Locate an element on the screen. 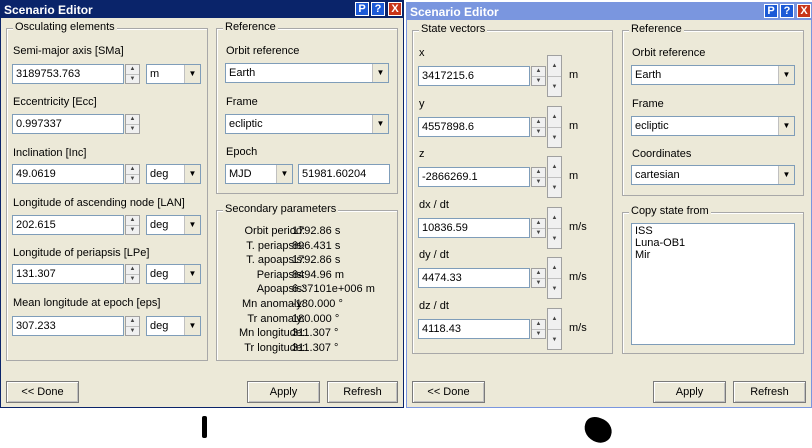 The height and width of the screenshot is (448, 812). x-unit: m is located at coordinates (574, 75).